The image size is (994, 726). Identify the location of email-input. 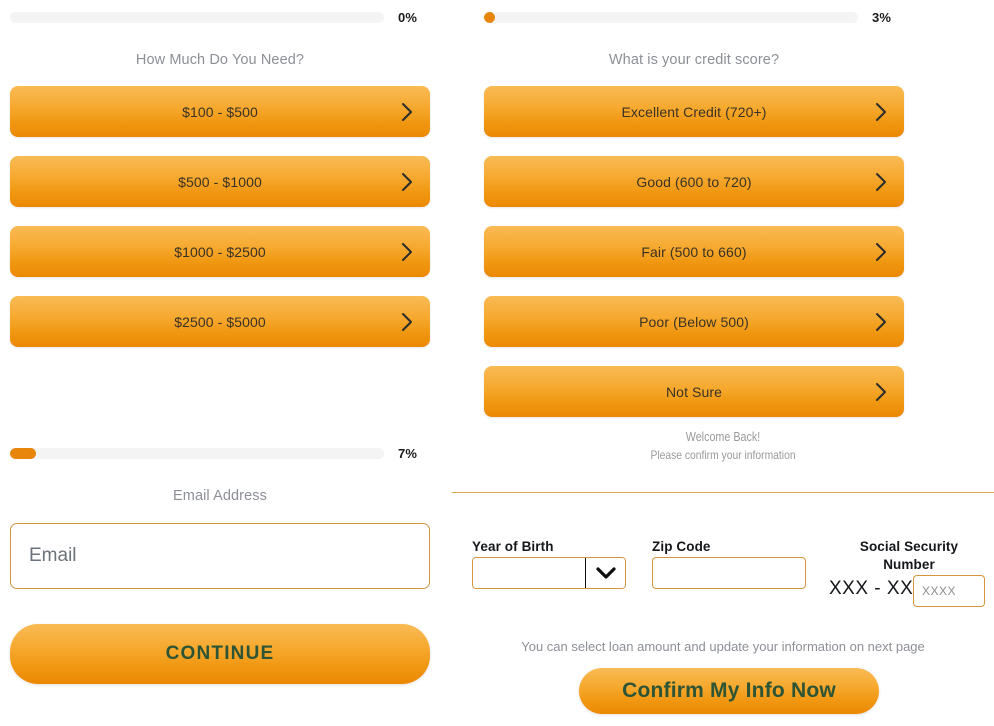
(220, 556).